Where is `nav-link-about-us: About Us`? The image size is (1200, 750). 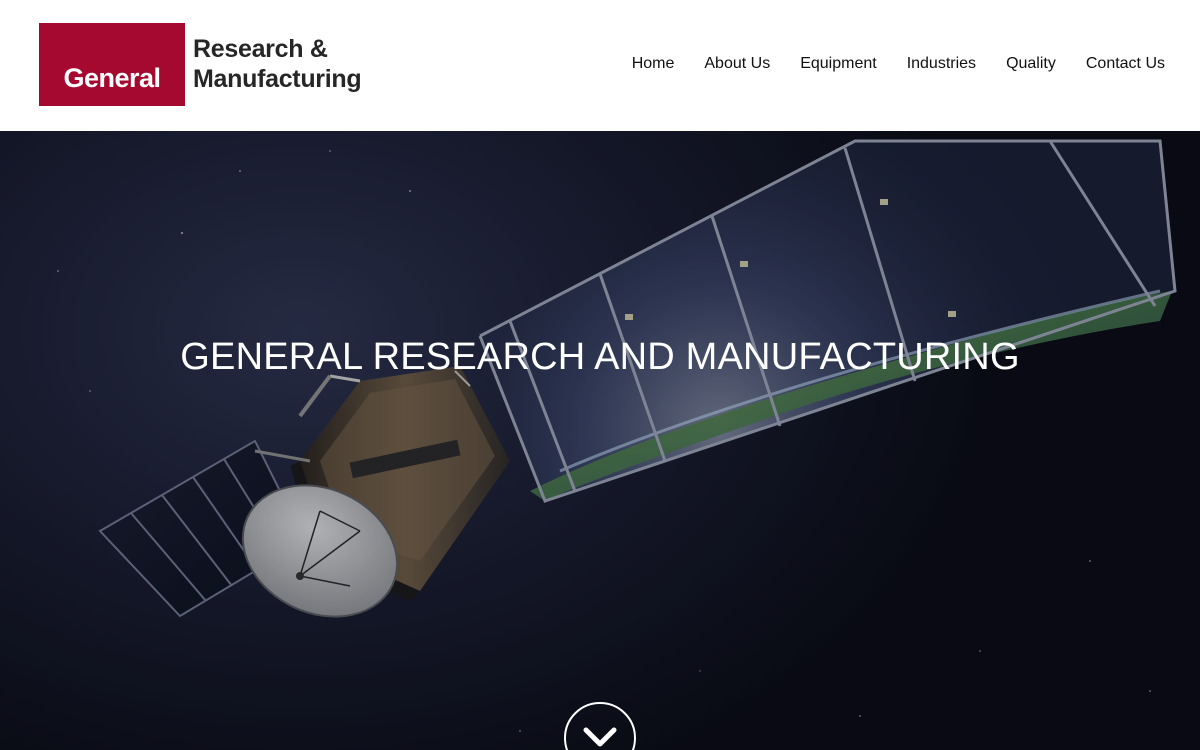
nav-link-about-us: About Us is located at coordinates (737, 64).